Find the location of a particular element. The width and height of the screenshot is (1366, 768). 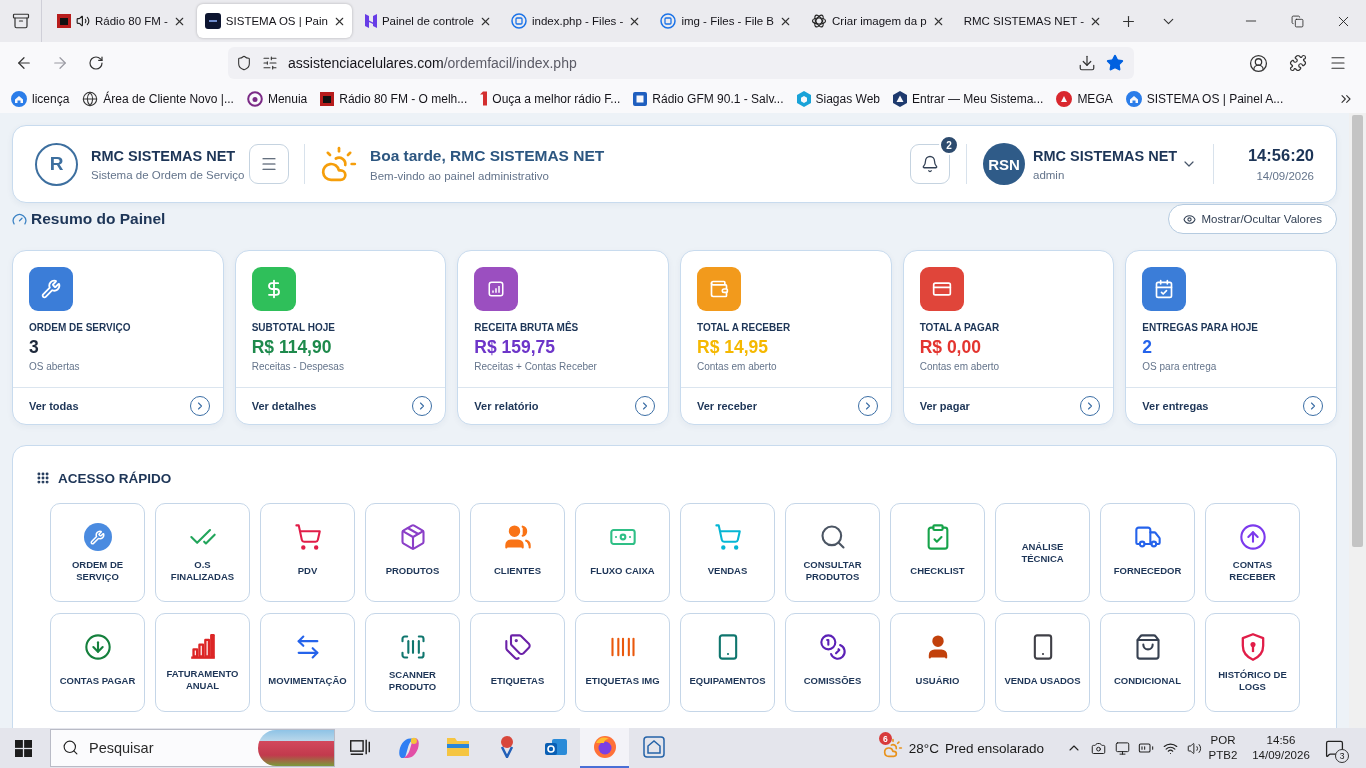

logo-icon is located at coordinates (370, 21).